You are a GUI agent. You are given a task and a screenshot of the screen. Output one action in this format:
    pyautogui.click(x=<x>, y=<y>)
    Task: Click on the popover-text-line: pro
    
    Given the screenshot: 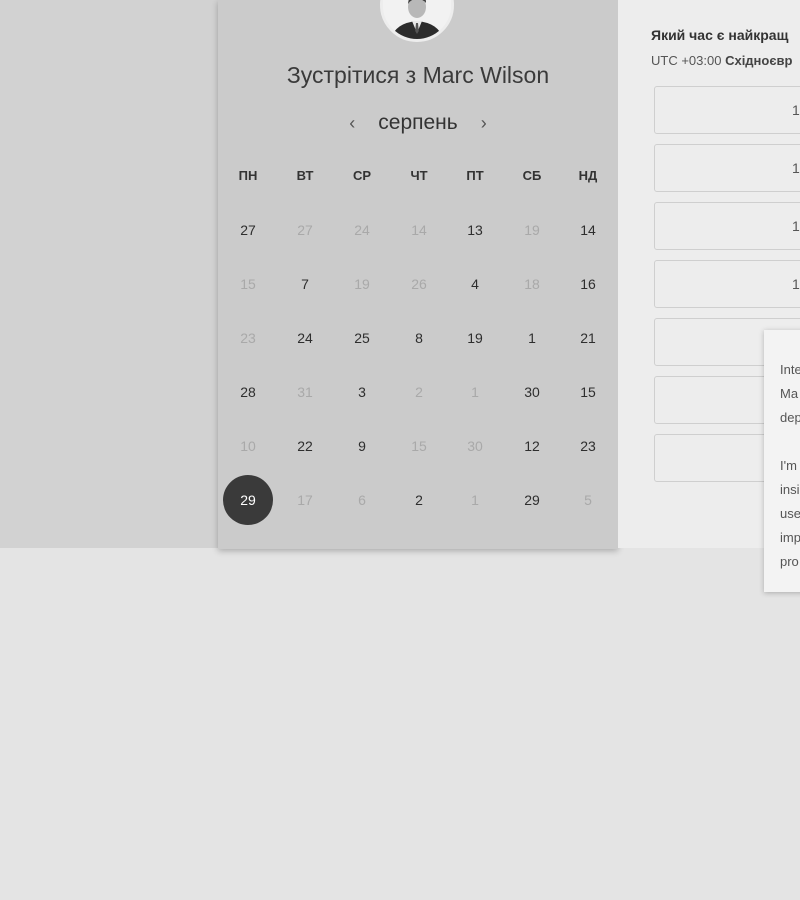 What is the action you would take?
    pyautogui.click(x=789, y=561)
    